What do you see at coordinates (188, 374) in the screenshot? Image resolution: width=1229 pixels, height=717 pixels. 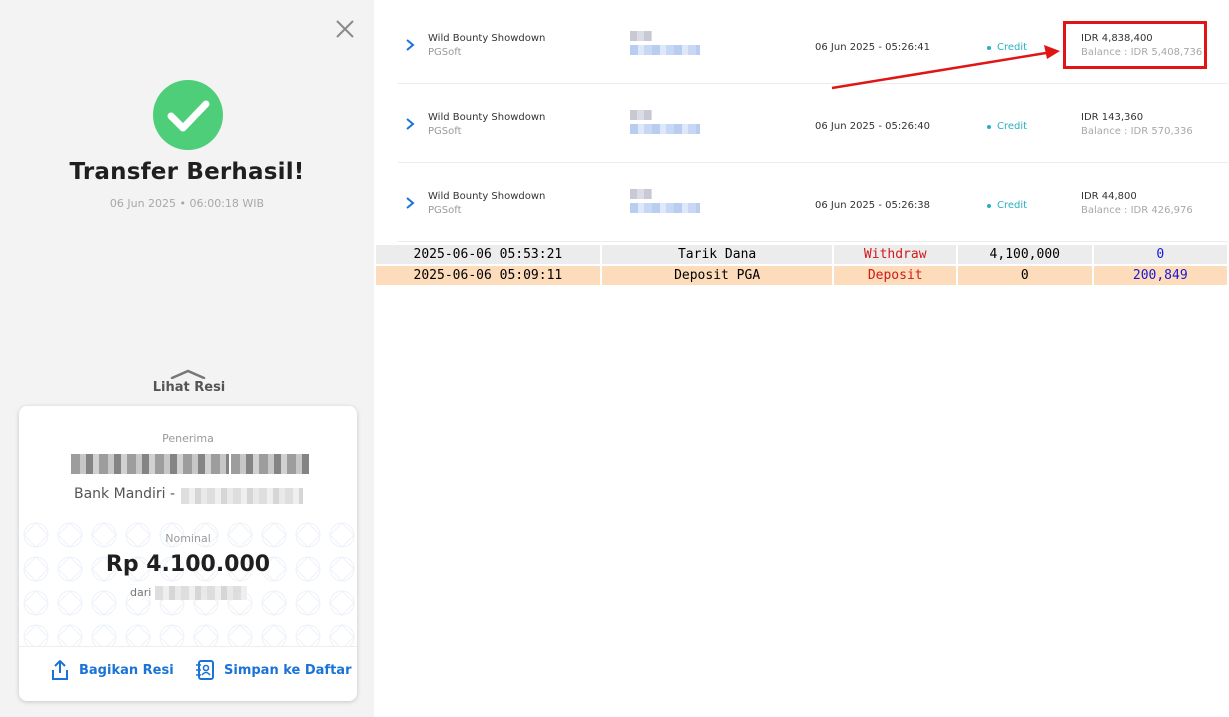 I see `chevron-up-icon` at bounding box center [188, 374].